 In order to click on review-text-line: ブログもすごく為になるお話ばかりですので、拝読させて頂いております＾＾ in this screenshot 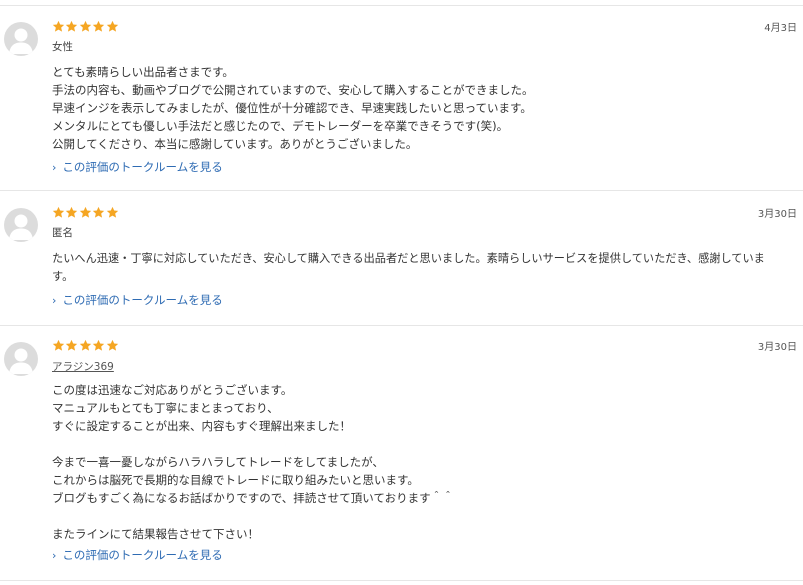, I will do `click(253, 498)`.